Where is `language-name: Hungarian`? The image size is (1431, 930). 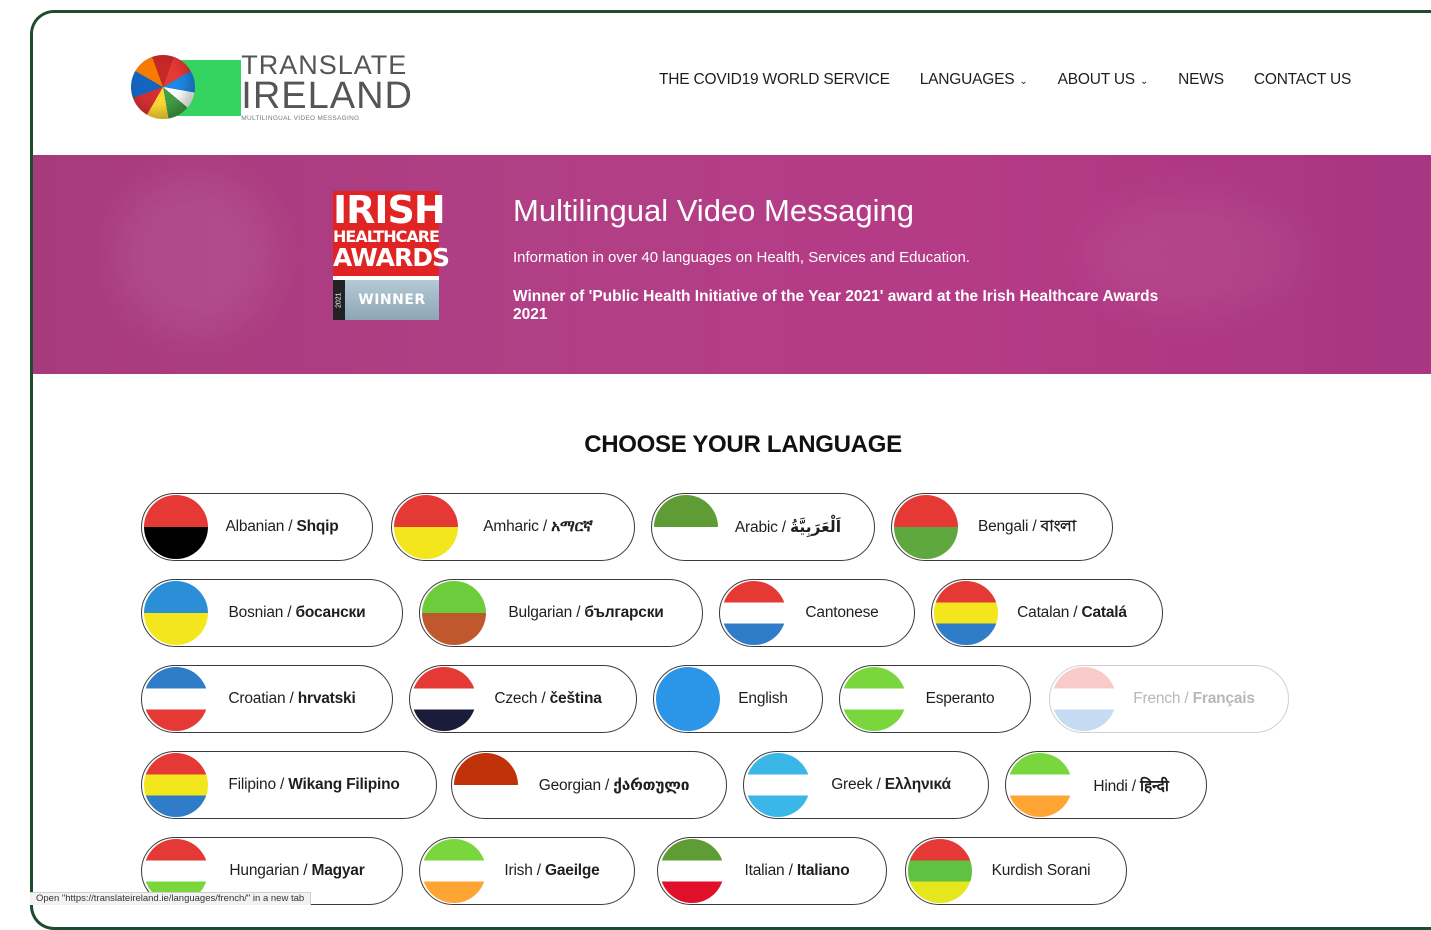
language-name: Hungarian is located at coordinates (264, 870).